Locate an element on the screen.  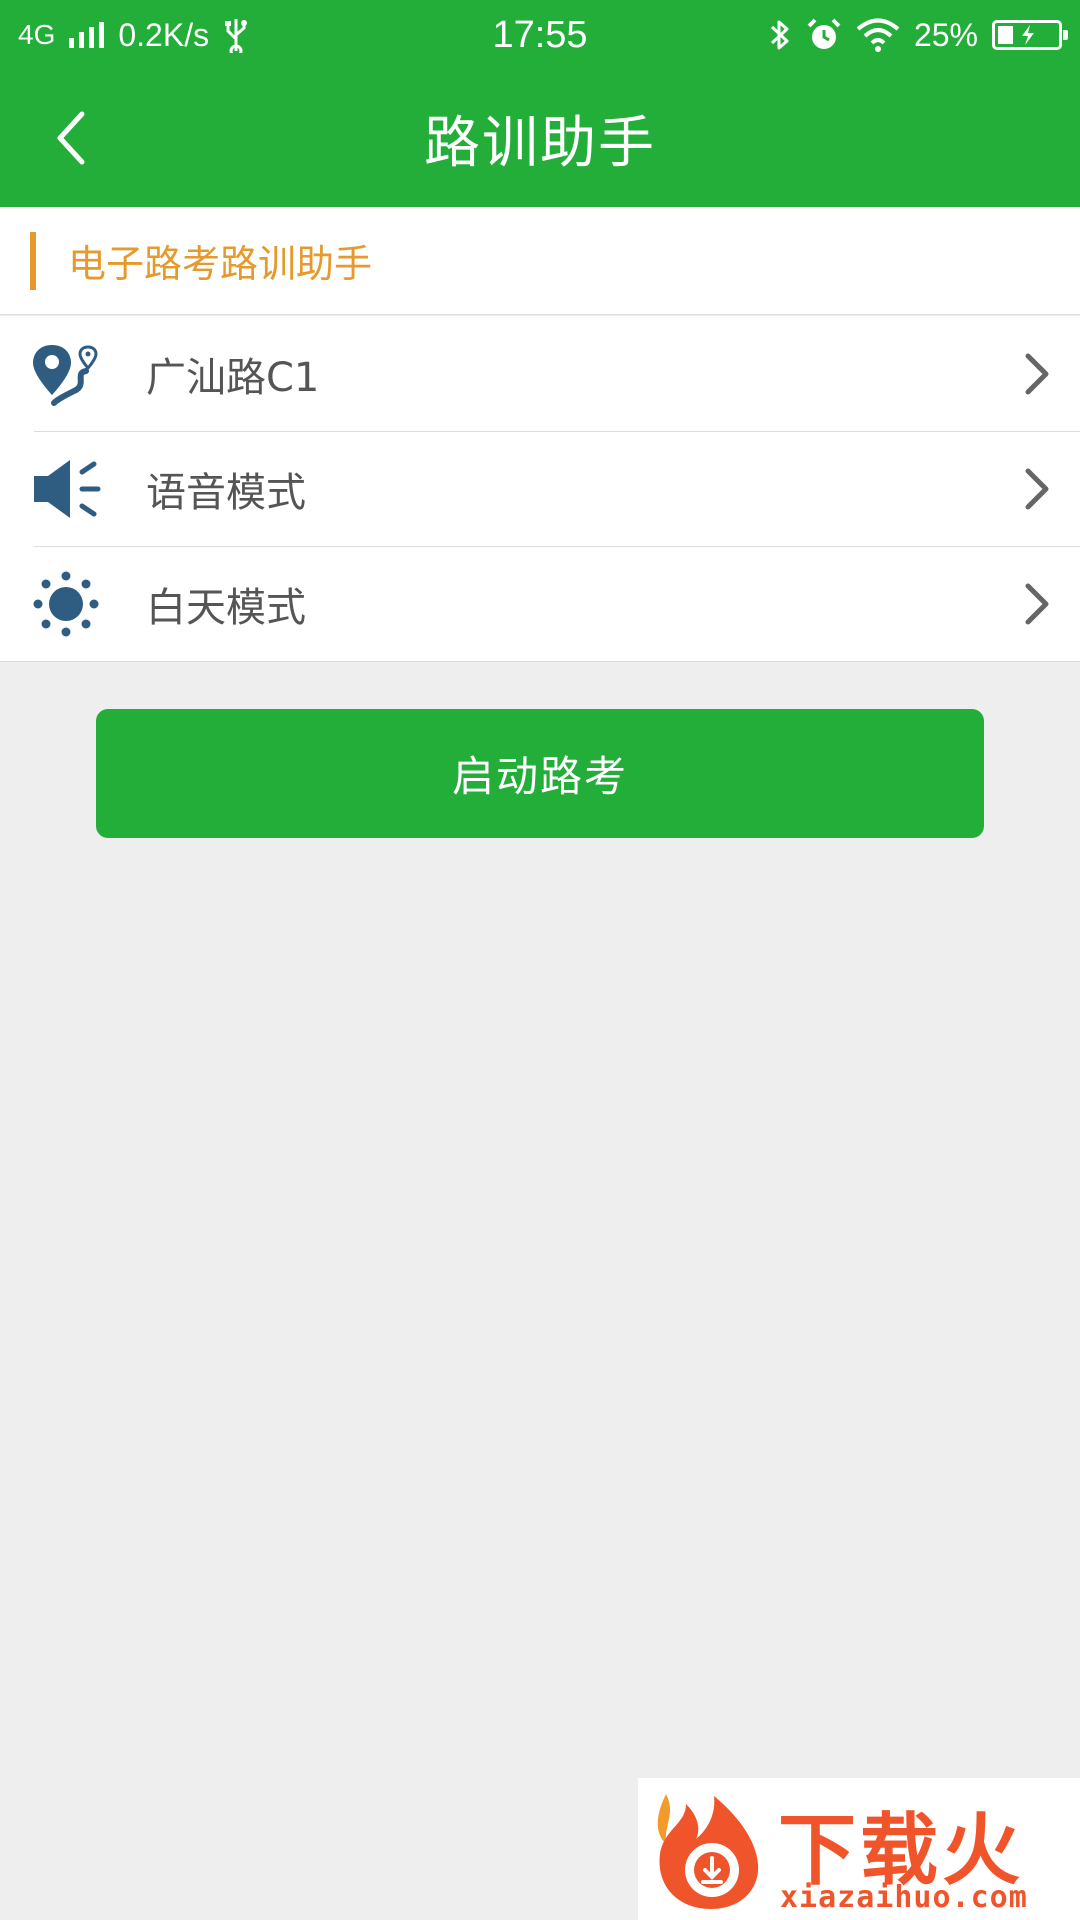
back-button is located at coordinates (70, 138).